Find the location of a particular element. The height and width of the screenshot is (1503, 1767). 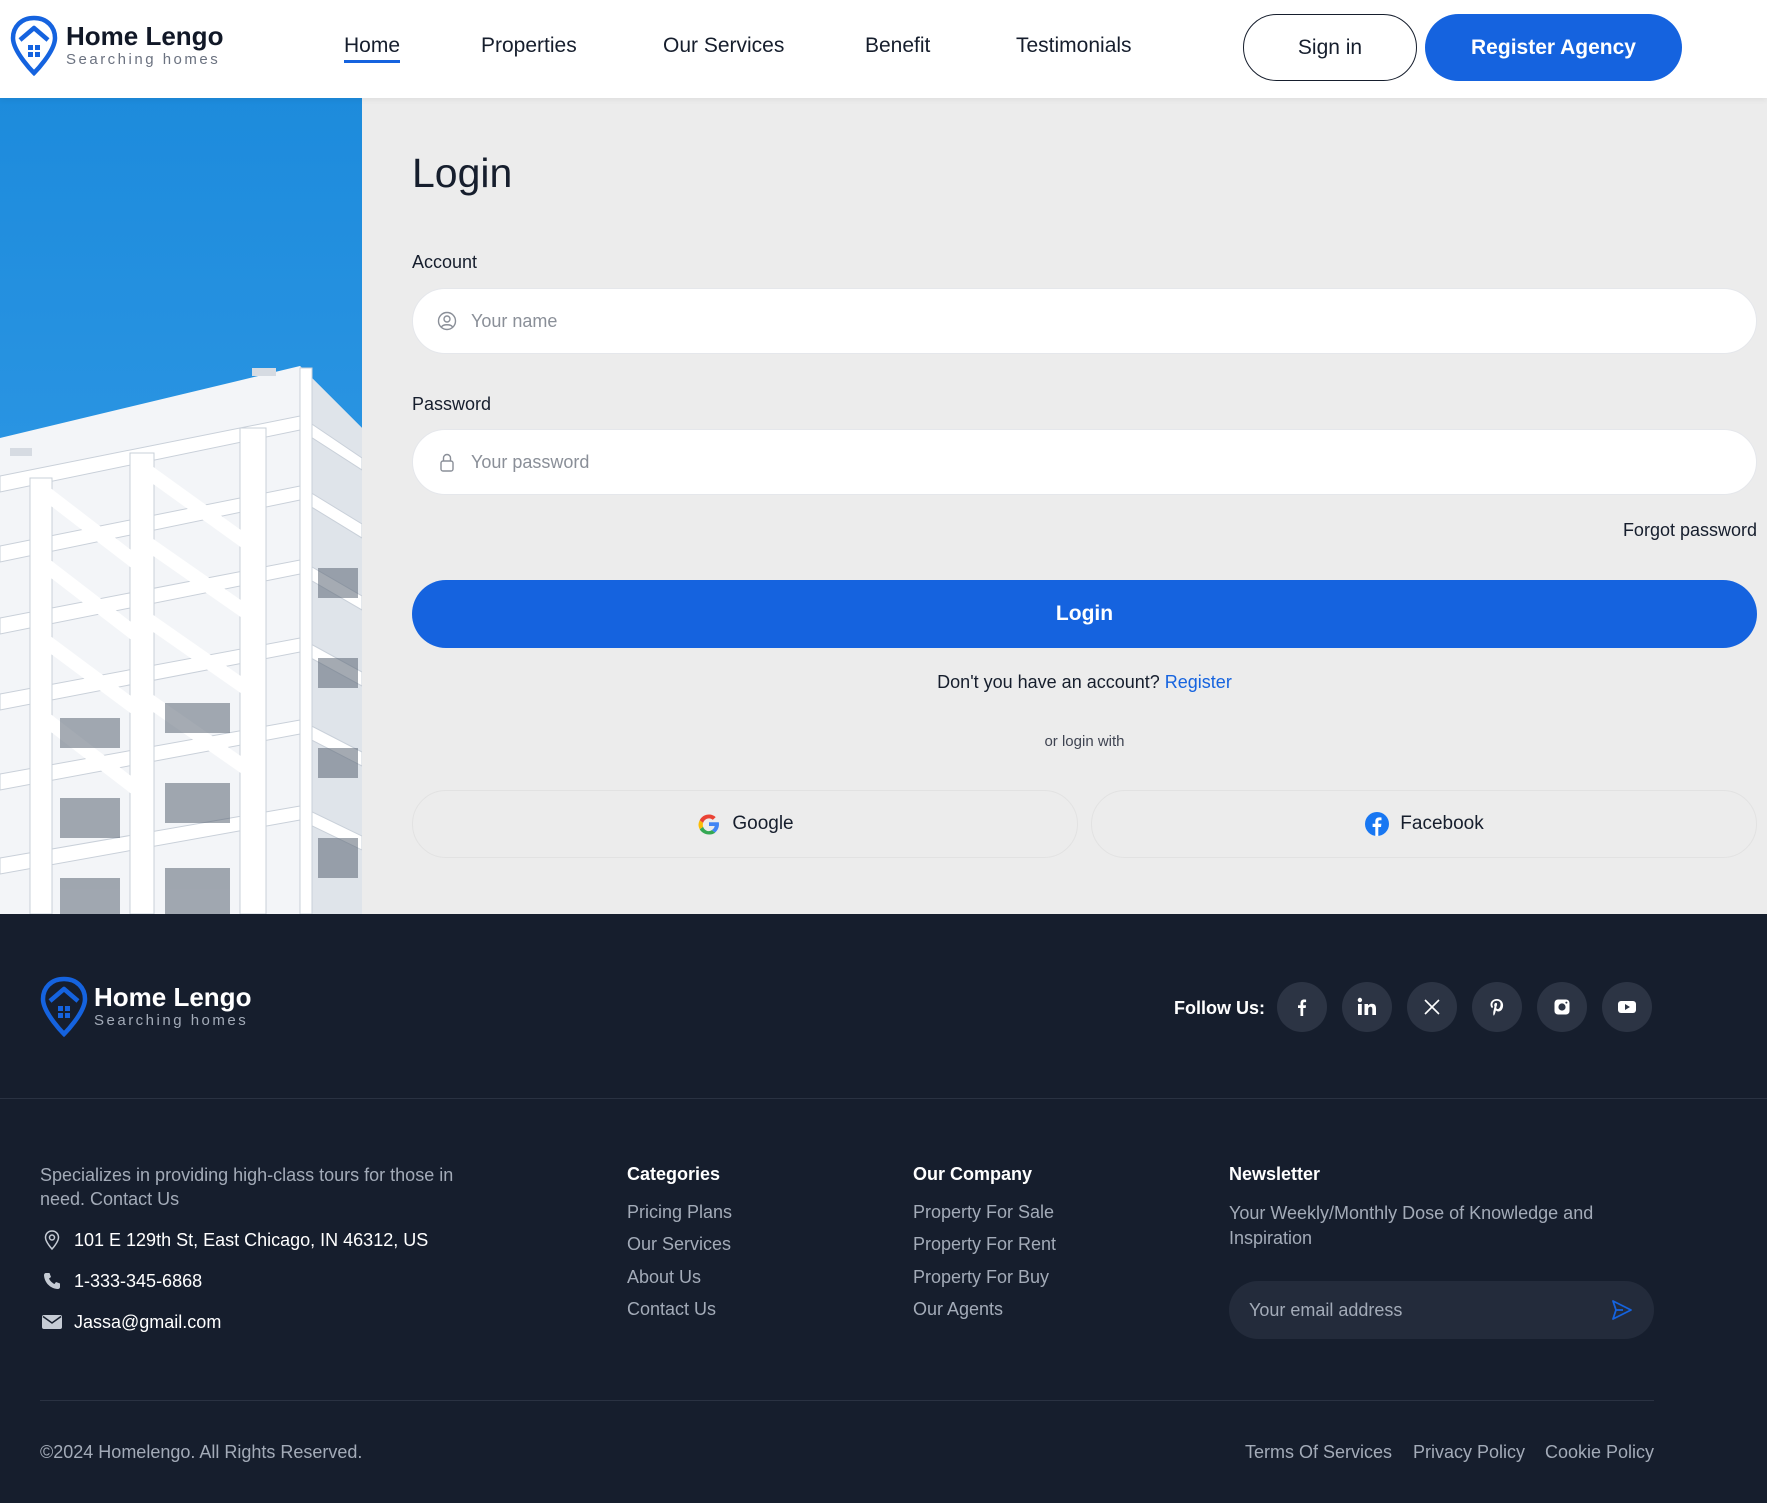

nav-home: Home is located at coordinates (372, 48).